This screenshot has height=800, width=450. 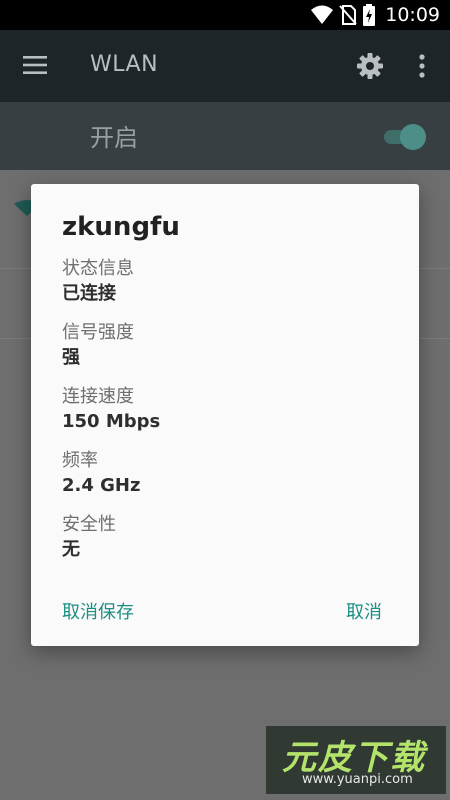 What do you see at coordinates (413, 137) in the screenshot?
I see `toggle-thumb` at bounding box center [413, 137].